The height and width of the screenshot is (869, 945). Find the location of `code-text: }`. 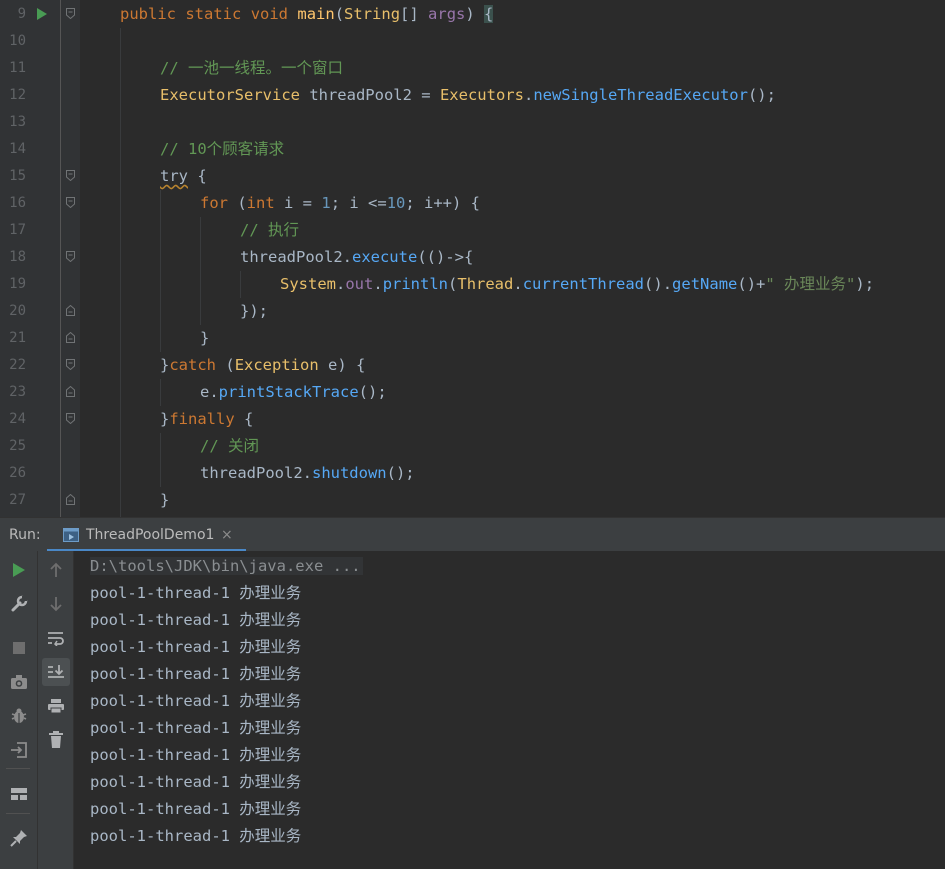

code-text: } is located at coordinates (205, 338).